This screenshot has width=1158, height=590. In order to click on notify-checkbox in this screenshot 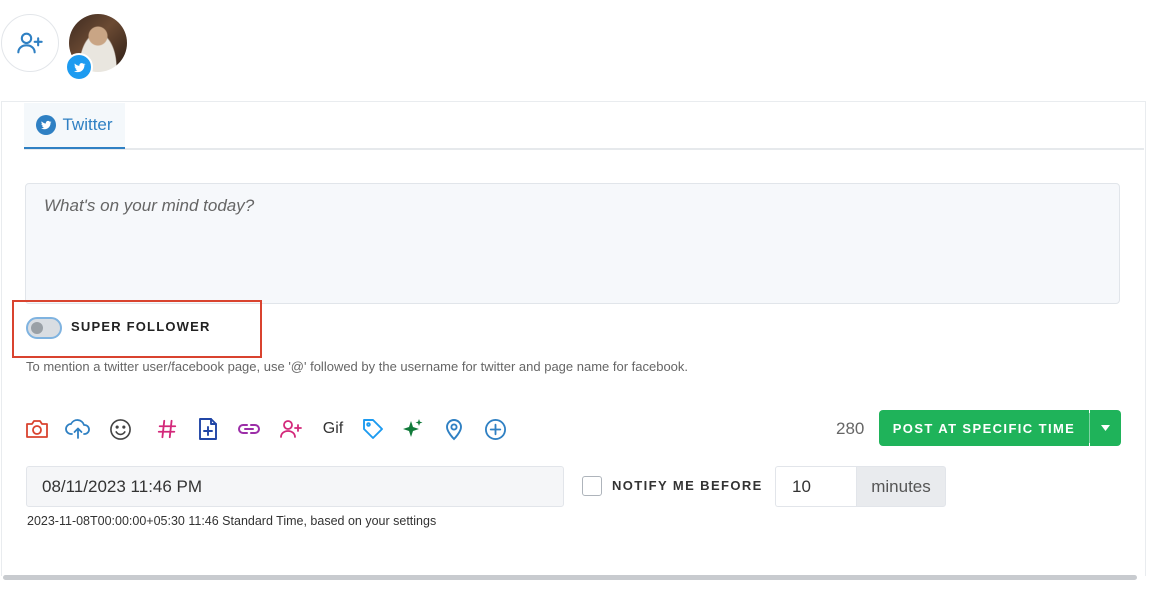, I will do `click(592, 486)`.